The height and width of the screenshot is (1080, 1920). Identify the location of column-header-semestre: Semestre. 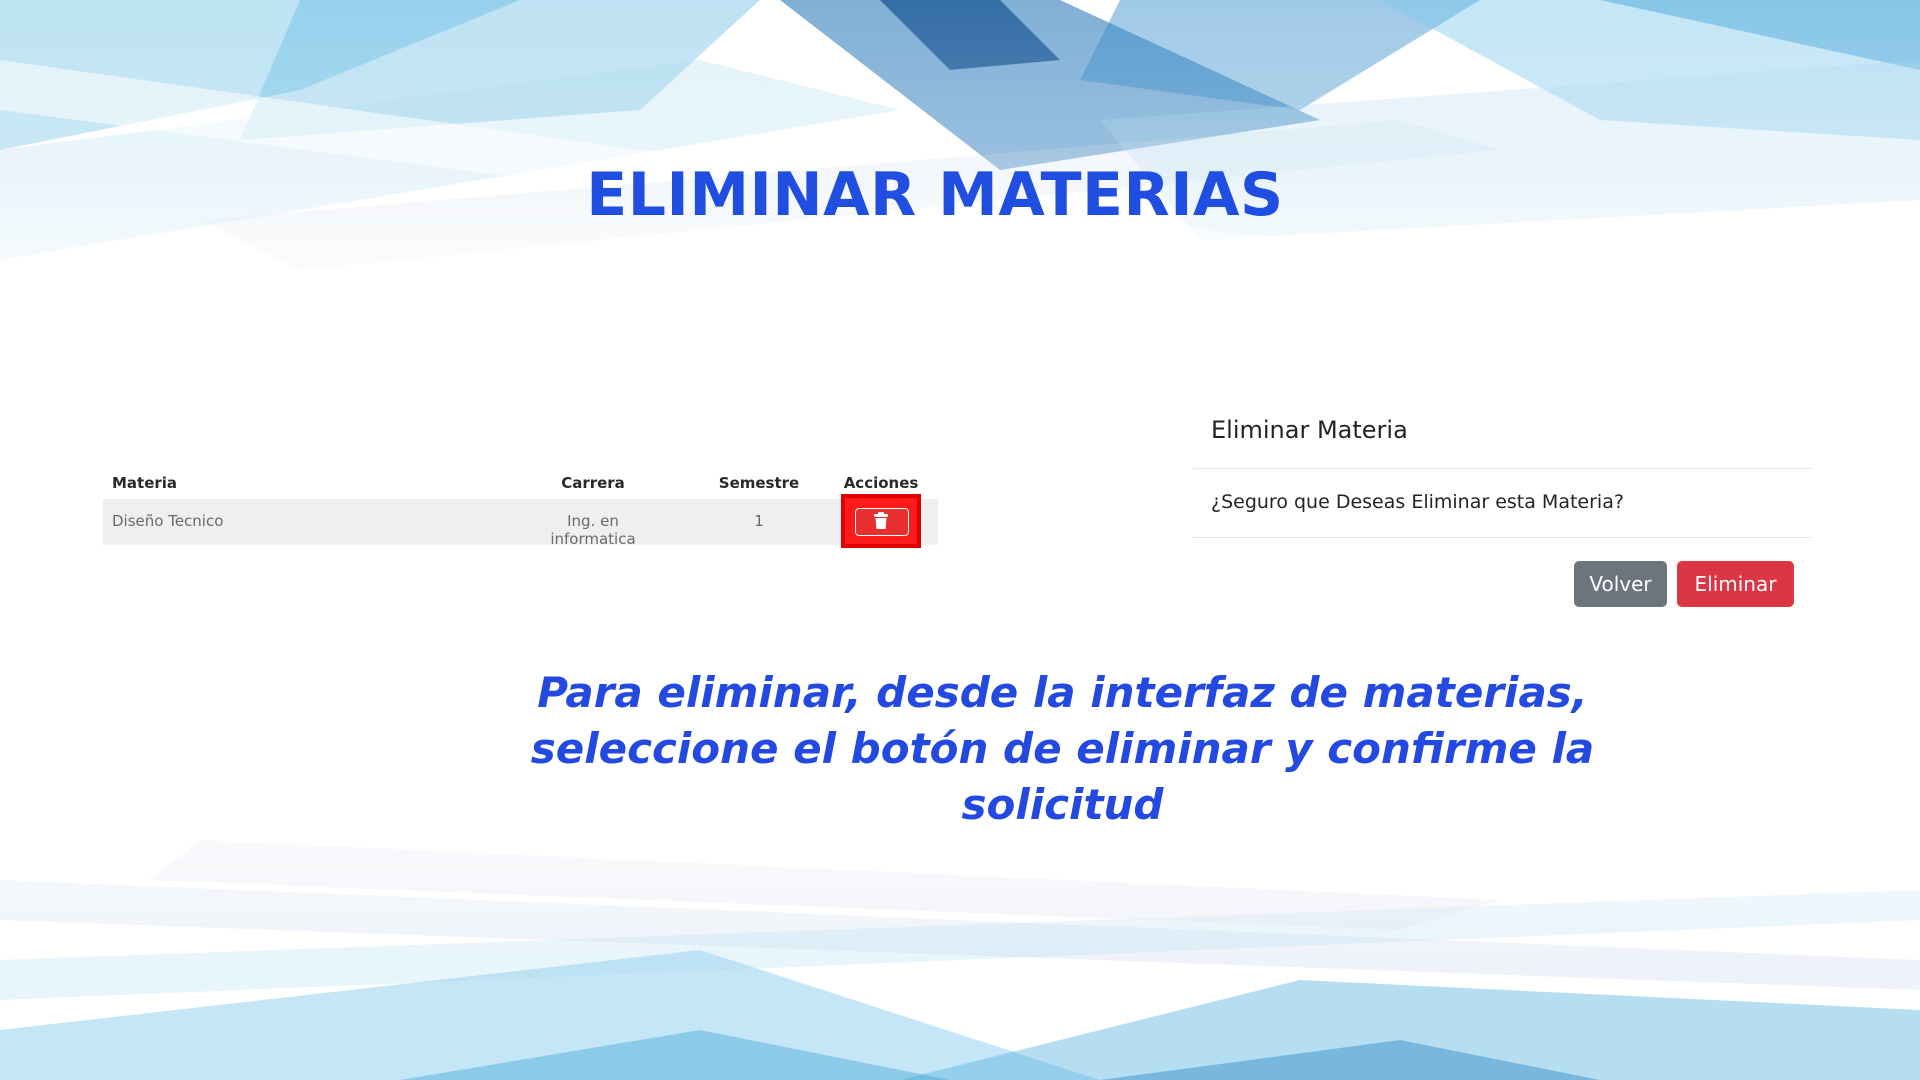
(759, 483).